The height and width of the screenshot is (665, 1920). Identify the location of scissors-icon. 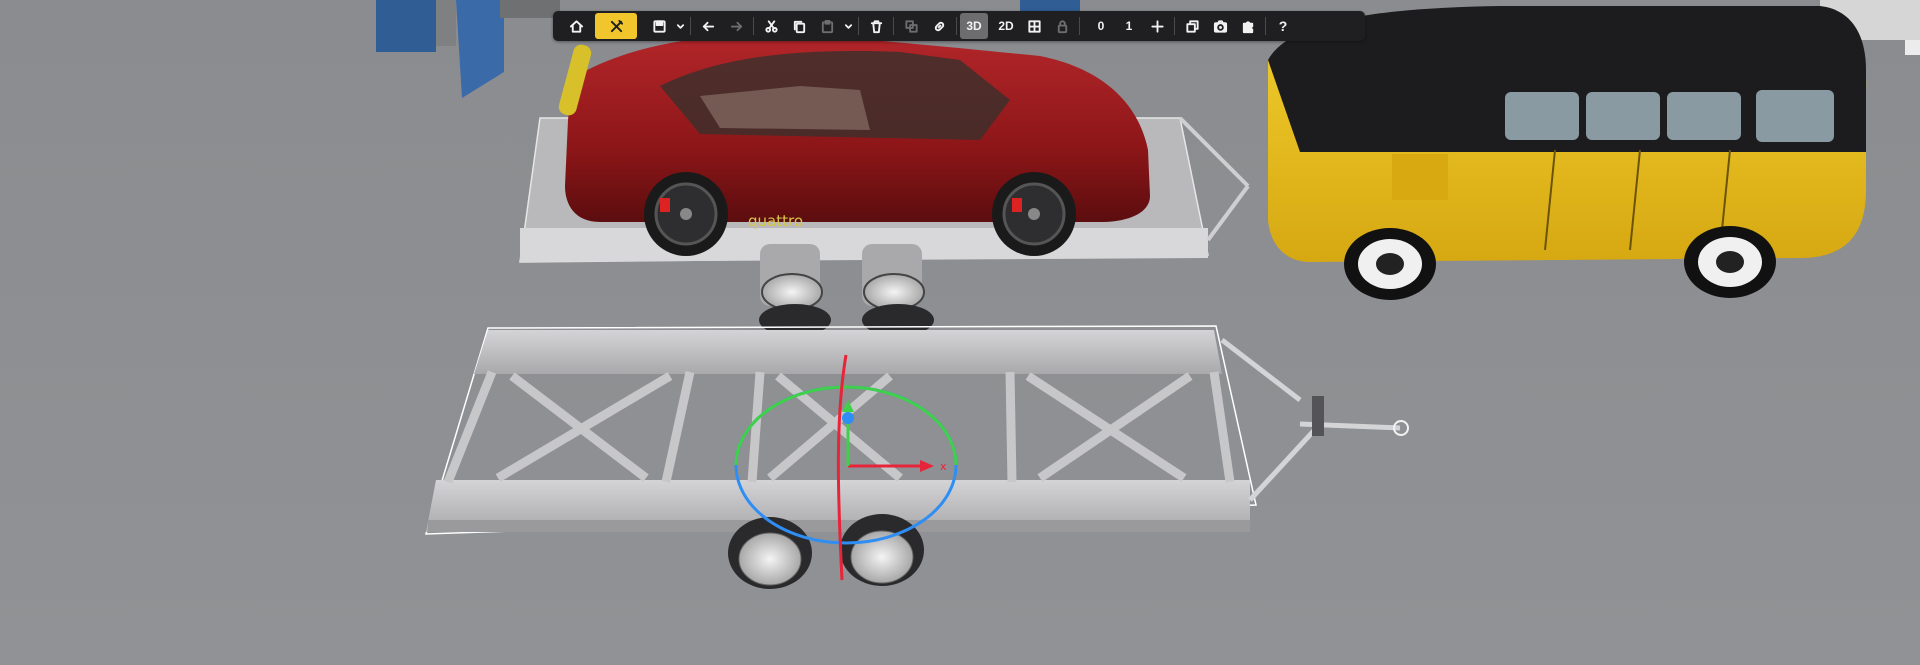
(771, 26).